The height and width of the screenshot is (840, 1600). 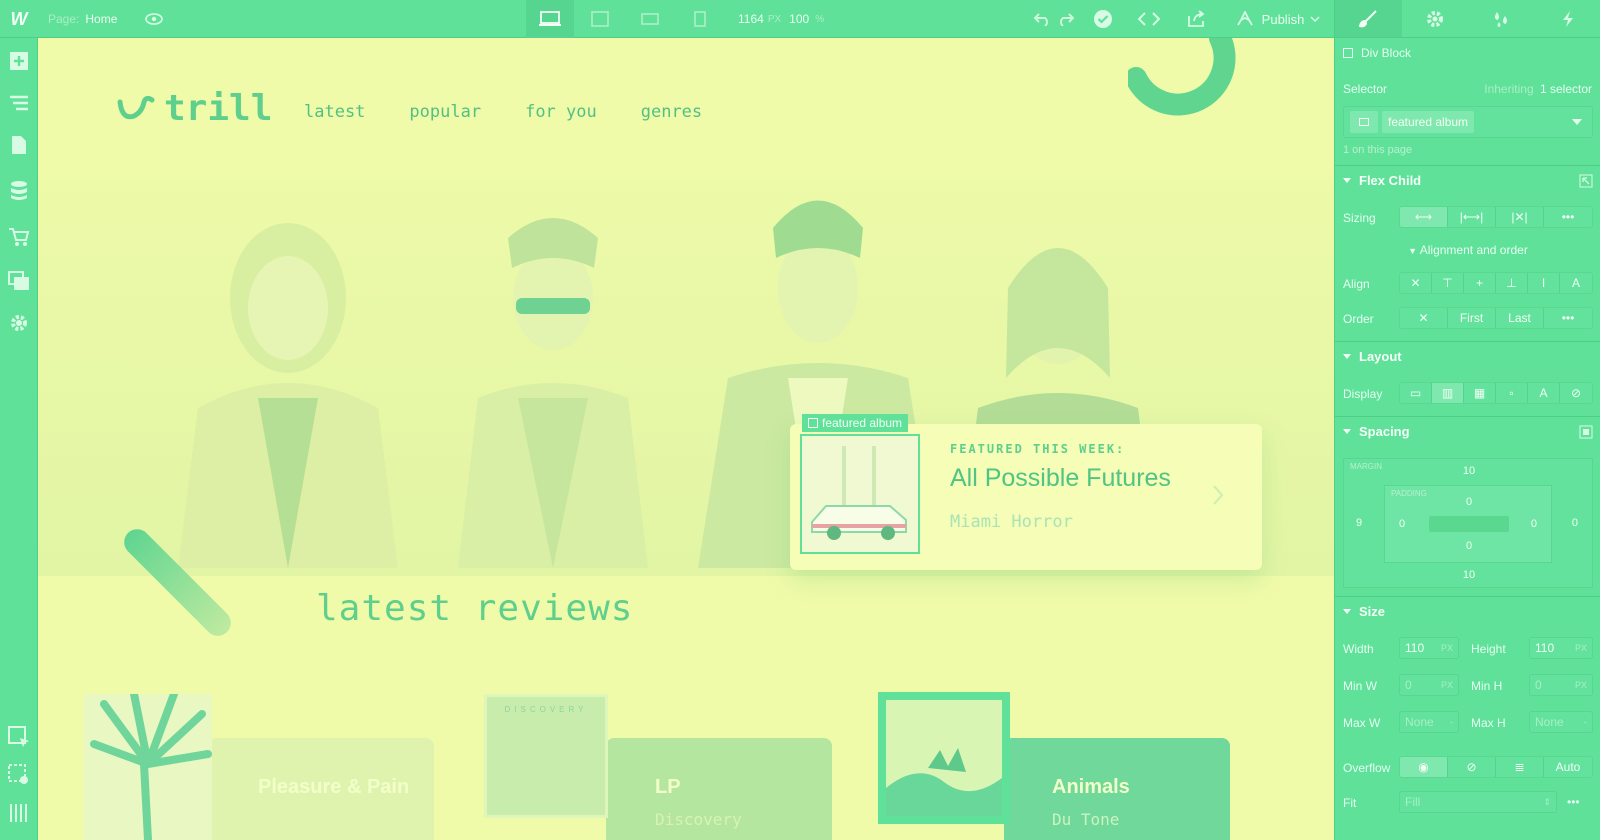 I want to click on padding-top-value: 0, so click(x=1469, y=502).